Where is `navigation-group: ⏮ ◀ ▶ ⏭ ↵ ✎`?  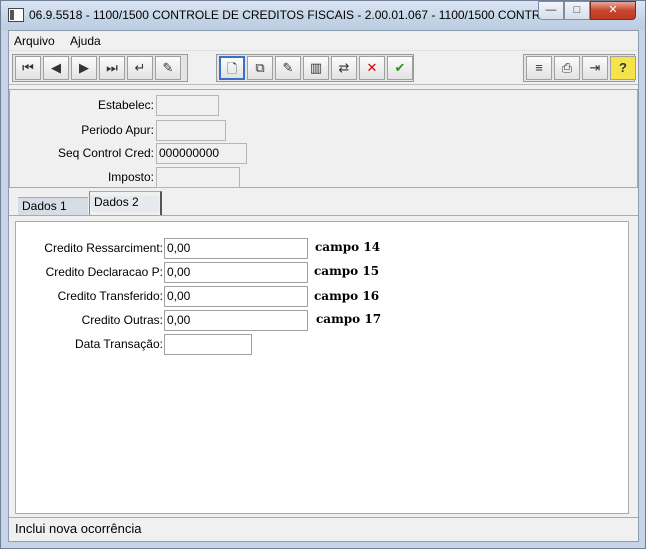 navigation-group: ⏮ ◀ ▶ ⏭ ↵ ✎ is located at coordinates (100, 68).